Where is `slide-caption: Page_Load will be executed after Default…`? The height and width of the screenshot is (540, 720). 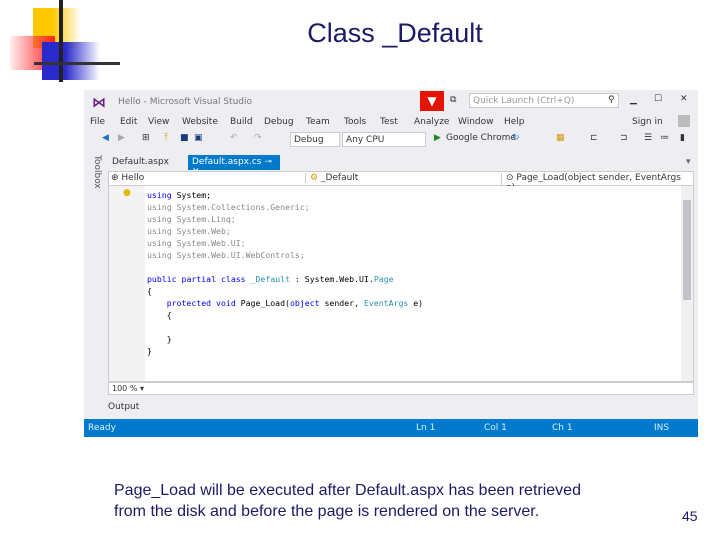
slide-caption: Page_Load will be executed after Default… is located at coordinates (347, 501).